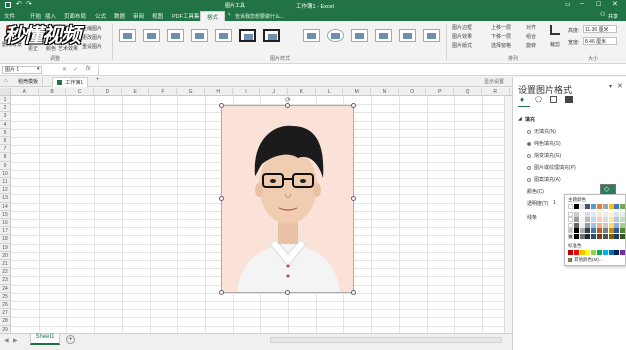 The height and width of the screenshot is (350, 626). What do you see at coordinates (553, 99) in the screenshot?
I see `size-properties-icon` at bounding box center [553, 99].